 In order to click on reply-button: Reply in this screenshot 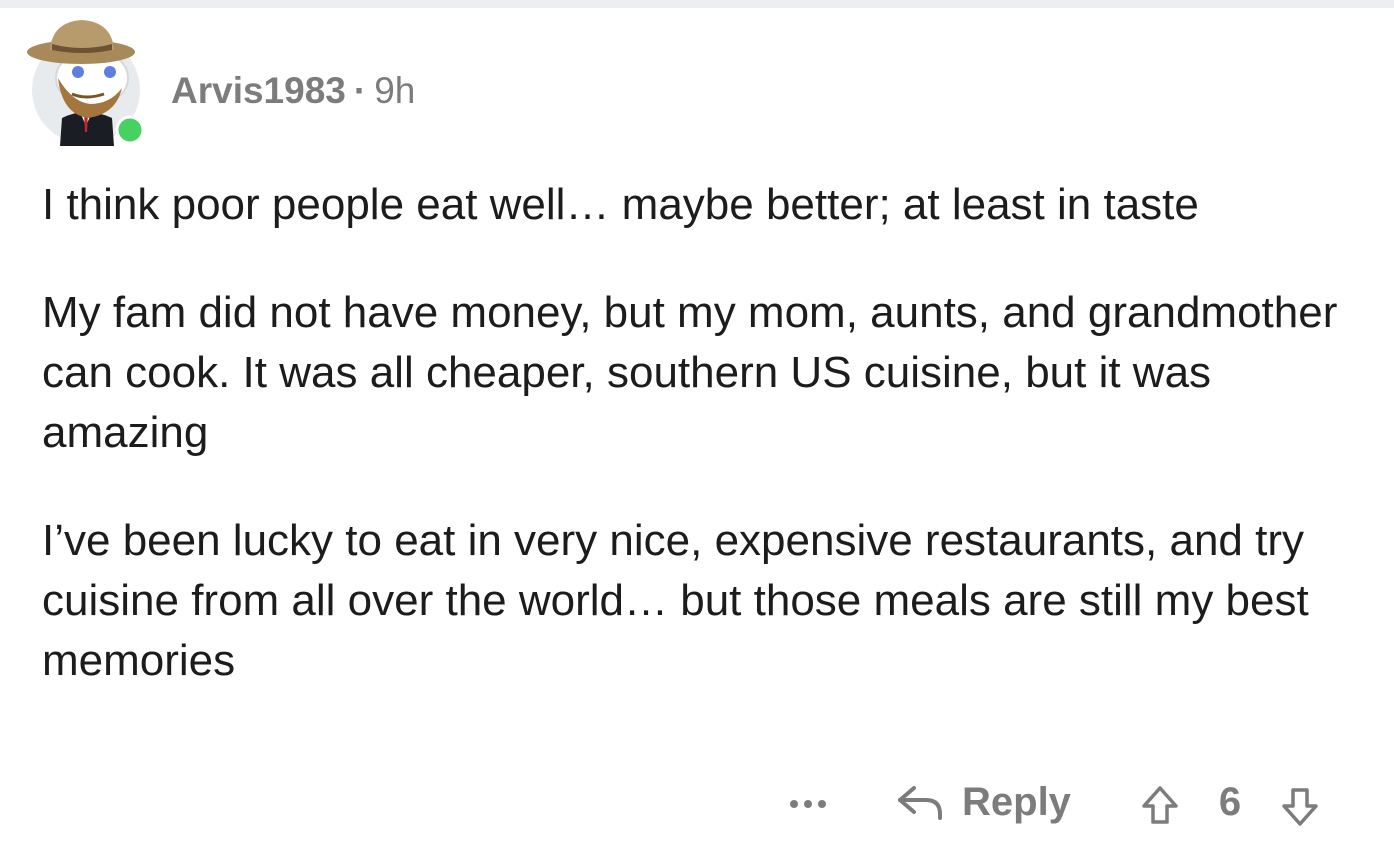, I will do `click(983, 802)`.